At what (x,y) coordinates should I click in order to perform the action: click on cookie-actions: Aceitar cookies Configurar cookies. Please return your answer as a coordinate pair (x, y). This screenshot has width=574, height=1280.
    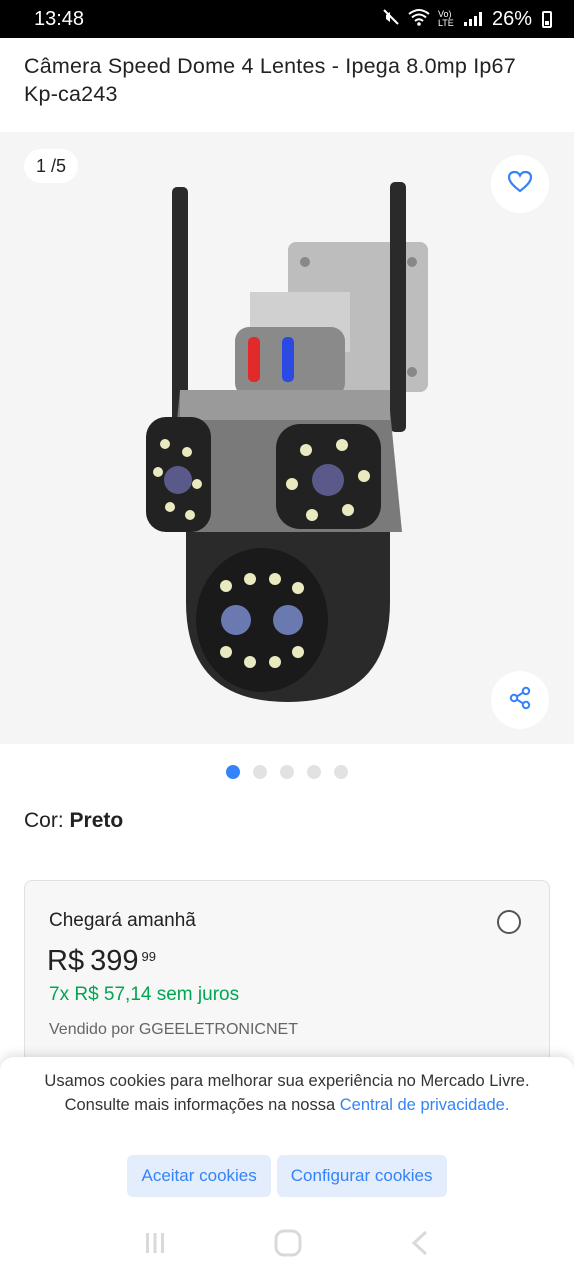
    Looking at the image, I should click on (287, 1176).